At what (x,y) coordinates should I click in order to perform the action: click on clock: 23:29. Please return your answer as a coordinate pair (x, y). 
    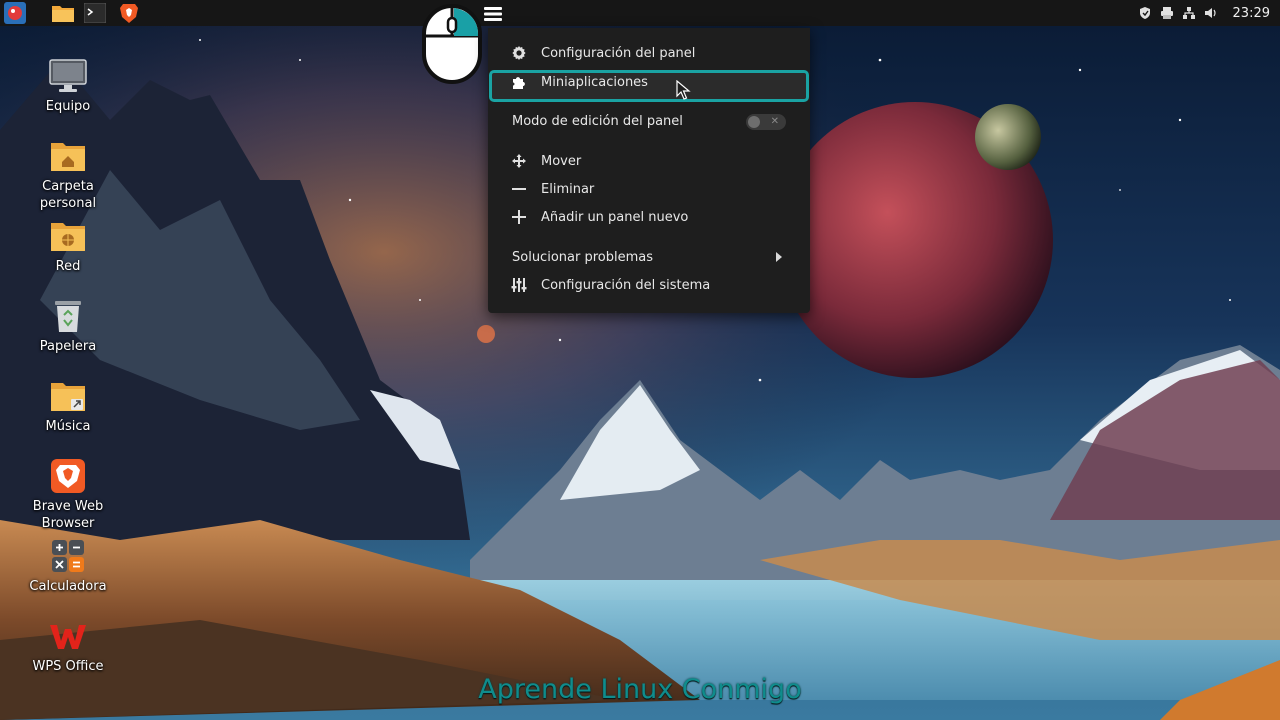
    Looking at the image, I should click on (1251, 13).